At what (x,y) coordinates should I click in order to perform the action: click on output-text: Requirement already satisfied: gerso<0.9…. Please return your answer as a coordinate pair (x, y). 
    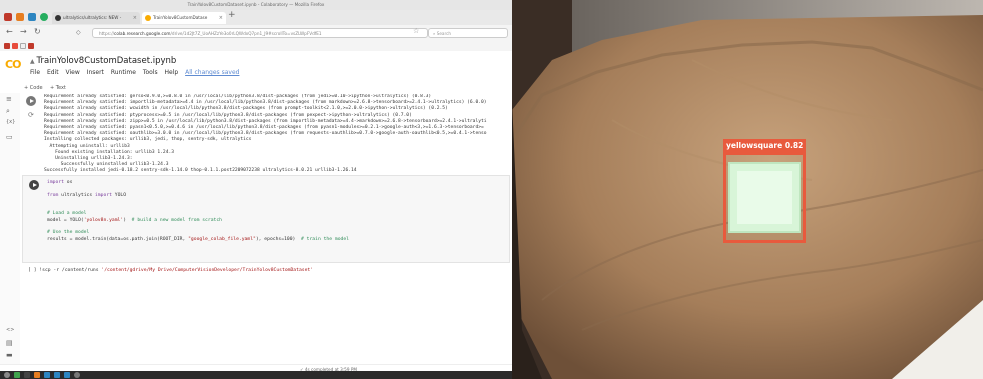
    Looking at the image, I should click on (265, 134).